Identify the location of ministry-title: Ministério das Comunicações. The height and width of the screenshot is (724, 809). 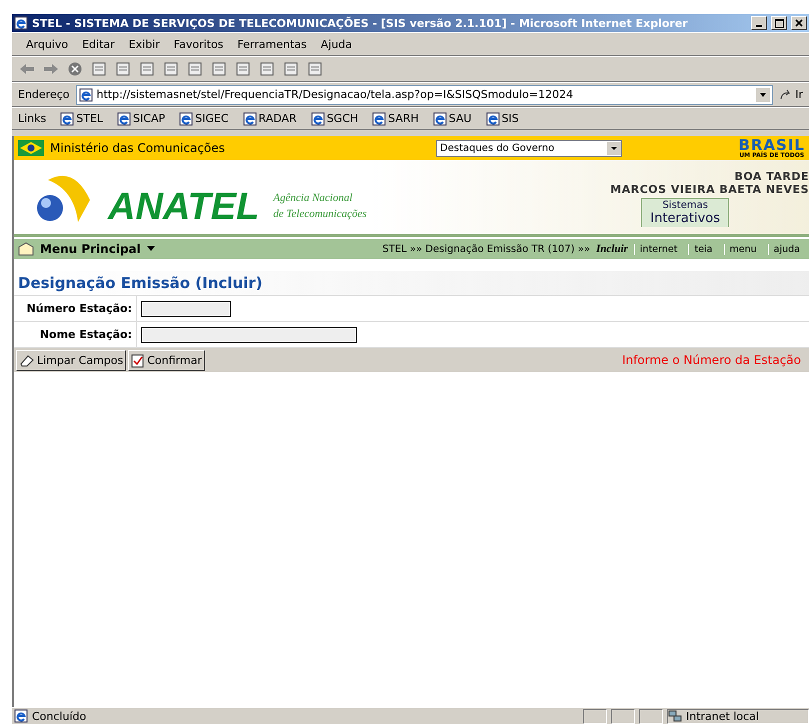
(138, 148).